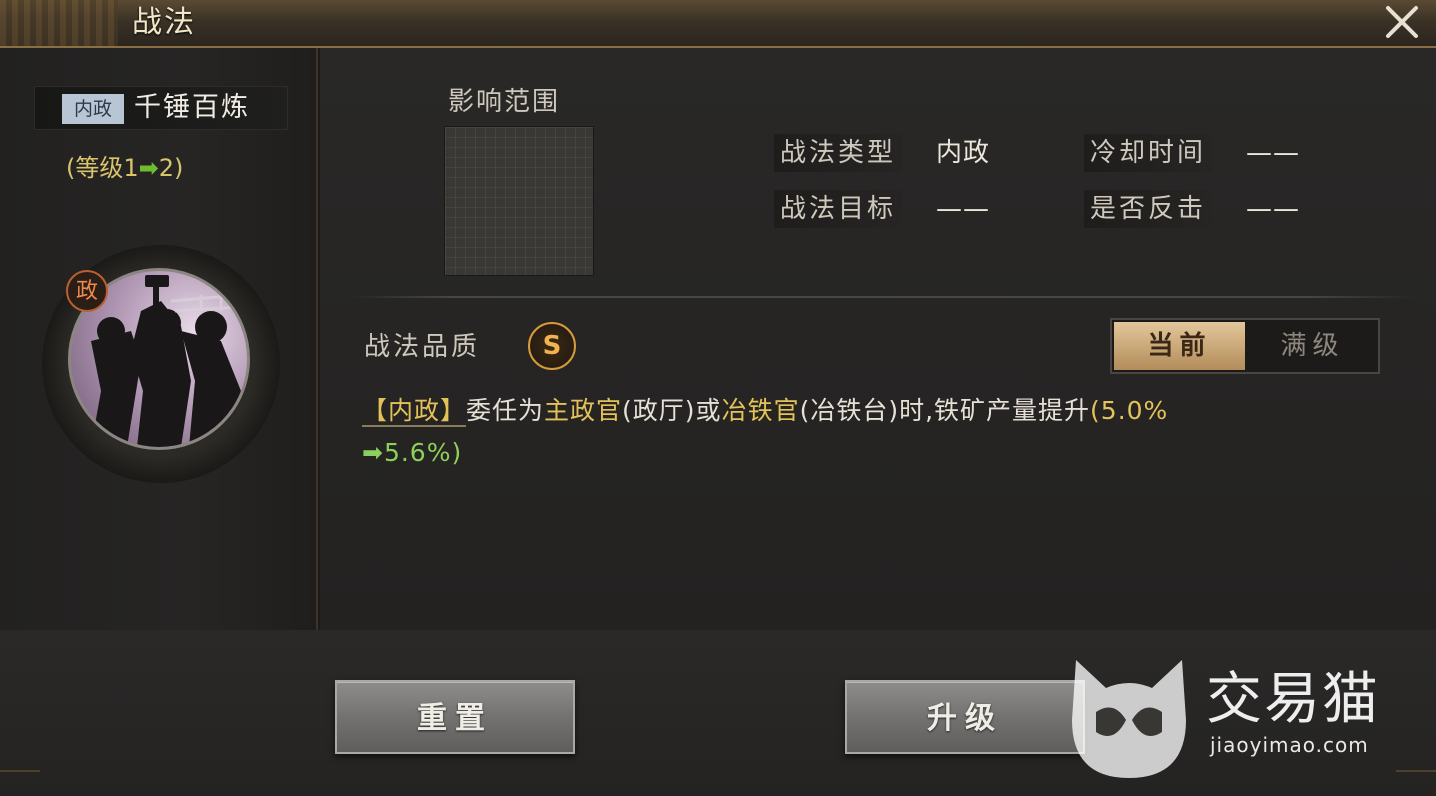  What do you see at coordinates (148, 168) in the screenshot?
I see `level-arrow-icon: ➡` at bounding box center [148, 168].